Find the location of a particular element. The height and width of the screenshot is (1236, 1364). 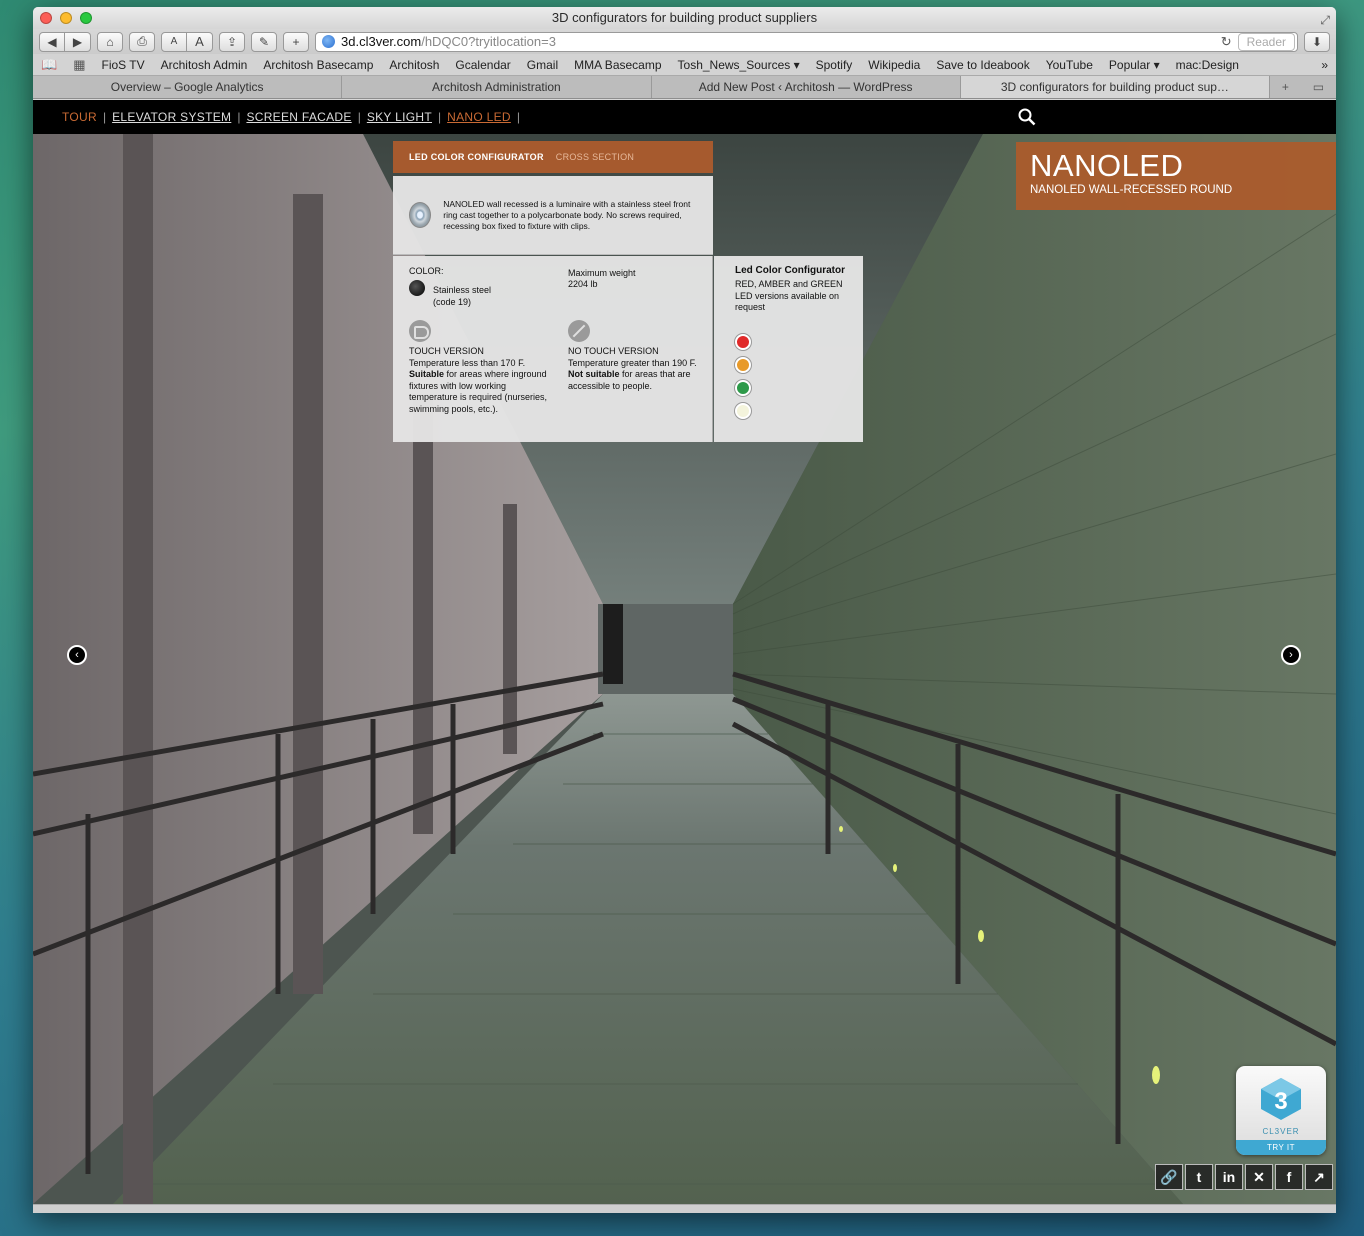

bookmark-item: Architosh is located at coordinates (414, 65).